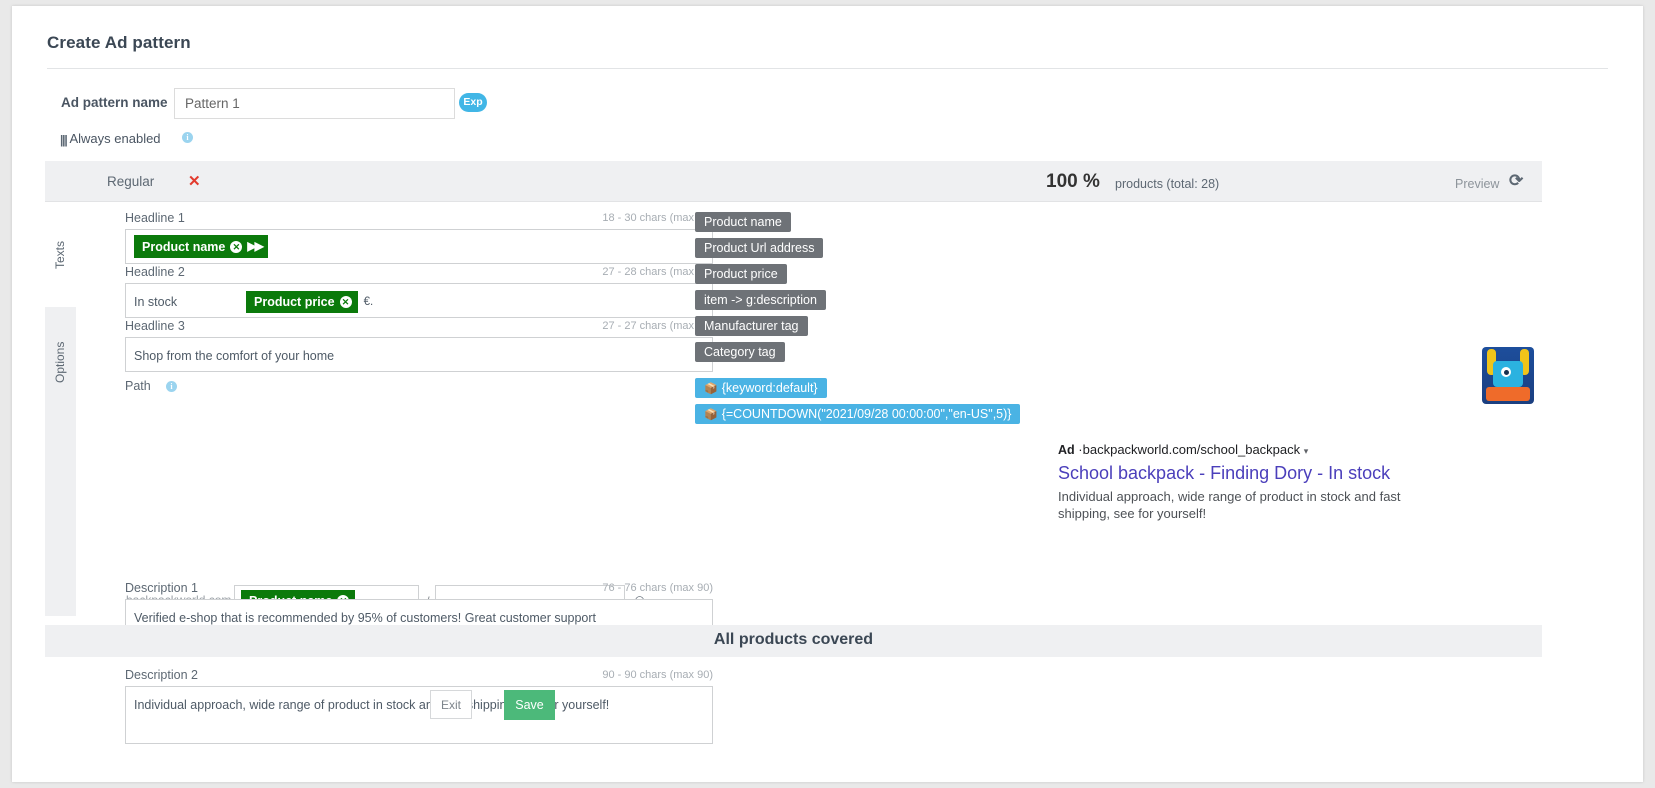 The image size is (1655, 788). Describe the element at coordinates (1066, 450) in the screenshot. I see `ad-badge: Ad` at that location.